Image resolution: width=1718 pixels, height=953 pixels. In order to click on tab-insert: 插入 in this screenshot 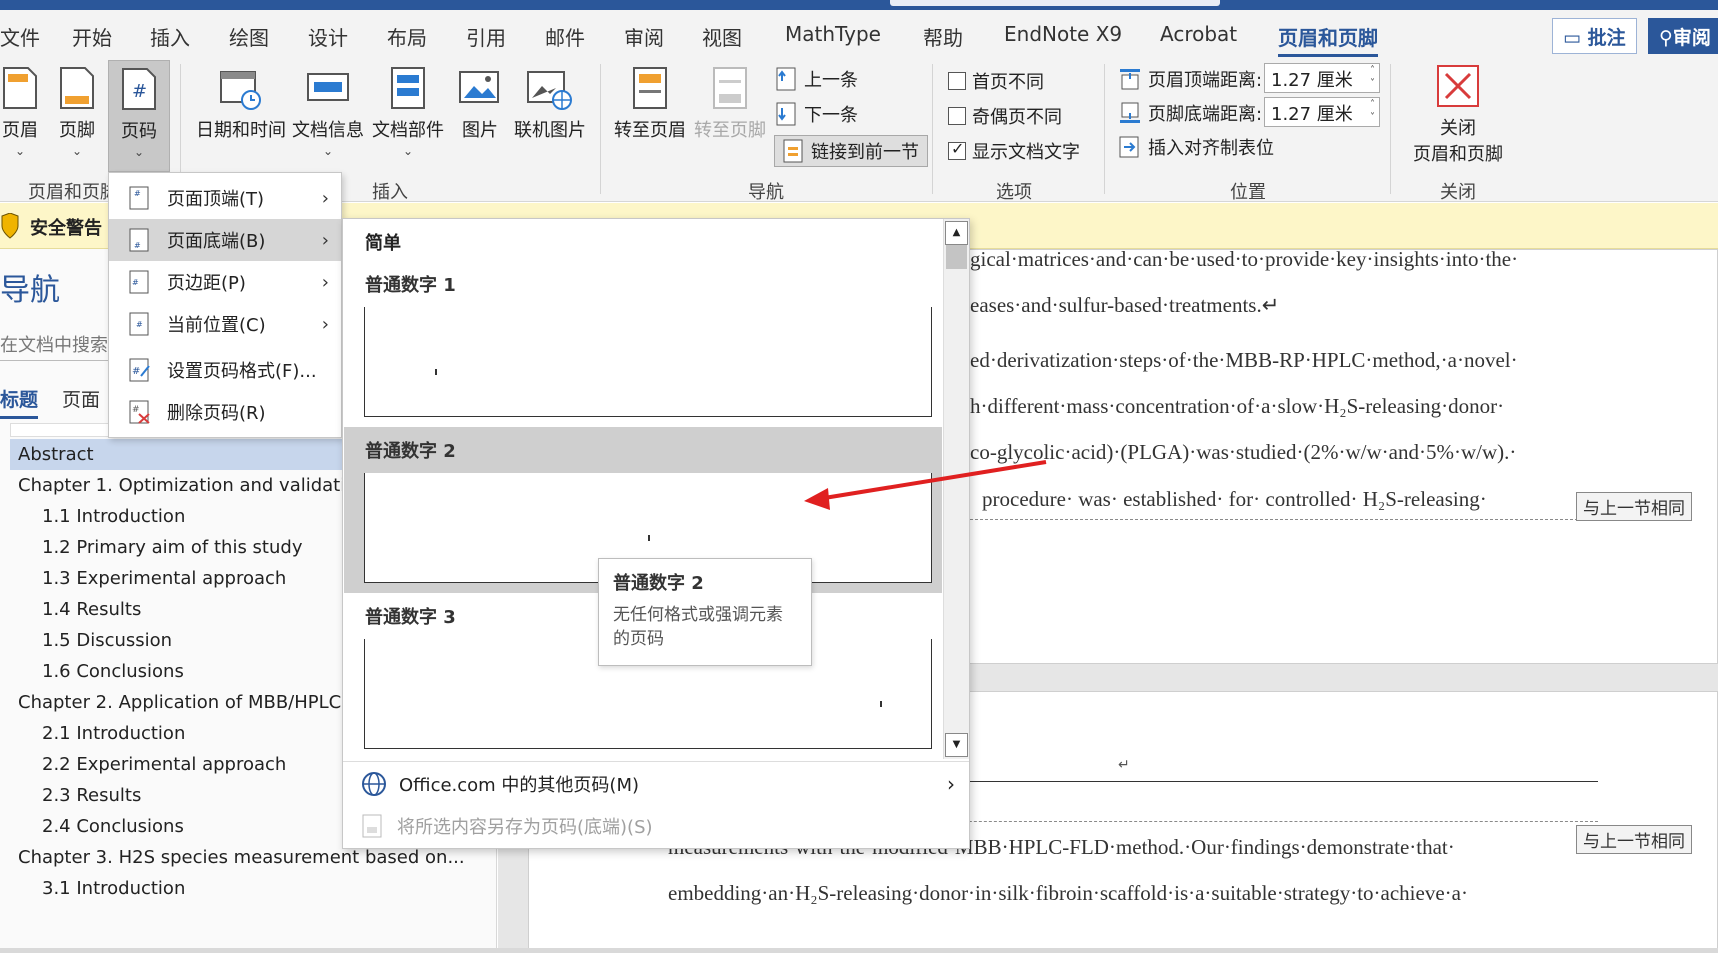, I will do `click(170, 36)`.